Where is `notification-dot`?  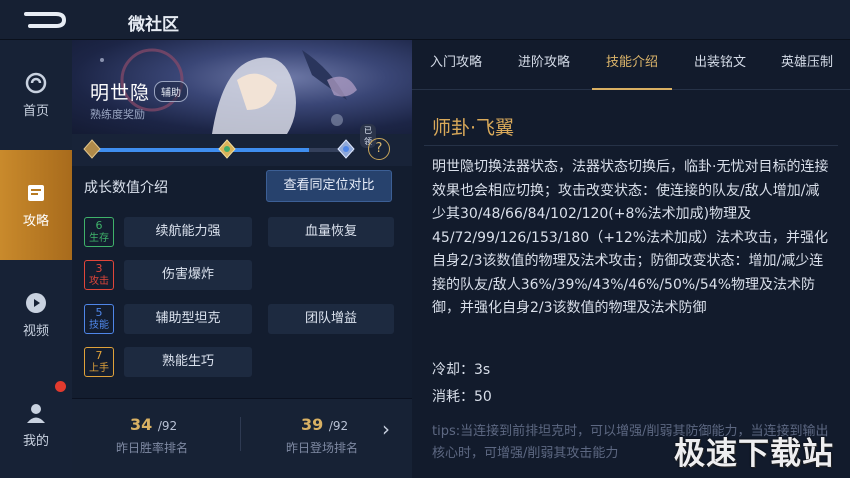 notification-dot is located at coordinates (60, 386).